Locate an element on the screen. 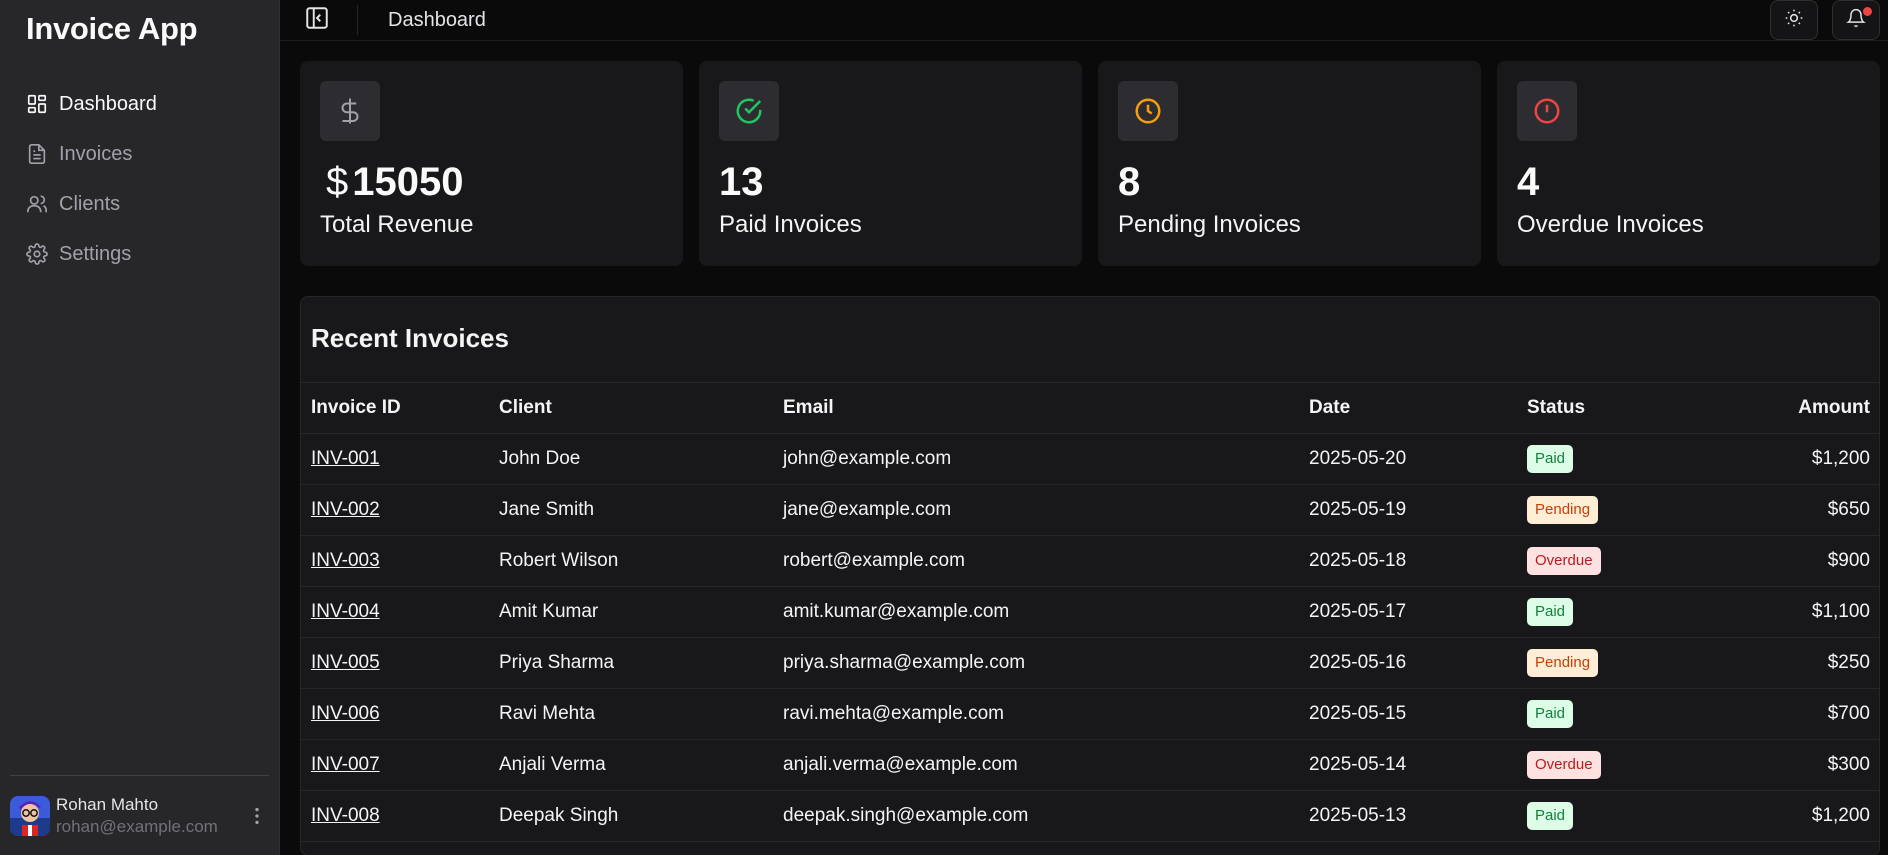 This screenshot has width=1888, height=855. page-title: Dashboard is located at coordinates (437, 19).